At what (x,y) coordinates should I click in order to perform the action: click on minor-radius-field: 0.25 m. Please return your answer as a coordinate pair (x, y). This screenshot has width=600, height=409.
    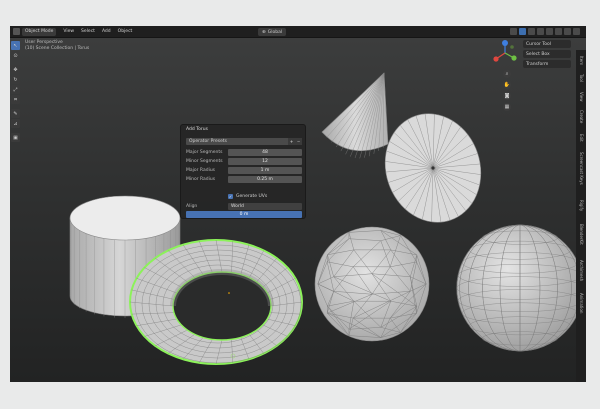
    Looking at the image, I should click on (265, 179).